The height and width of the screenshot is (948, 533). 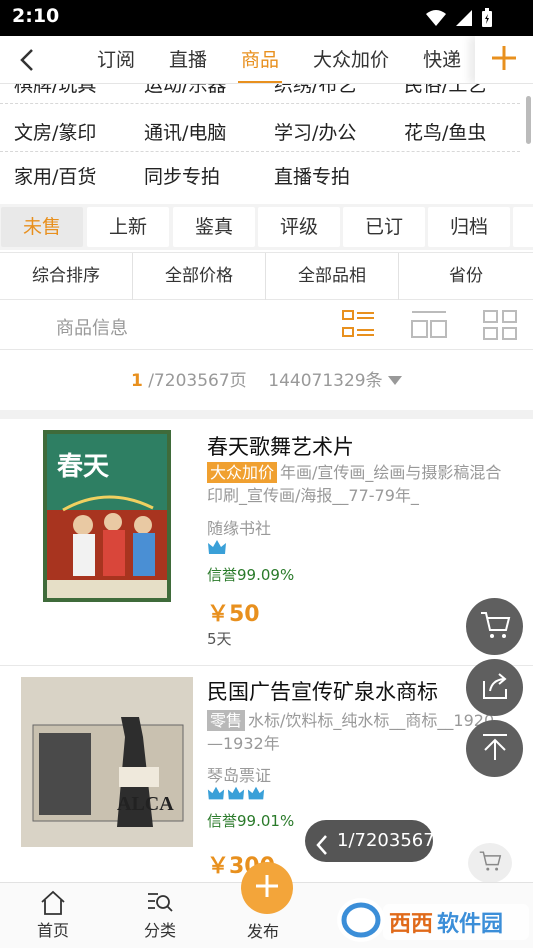 I want to click on category-scrollbar, so click(x=528, y=120).